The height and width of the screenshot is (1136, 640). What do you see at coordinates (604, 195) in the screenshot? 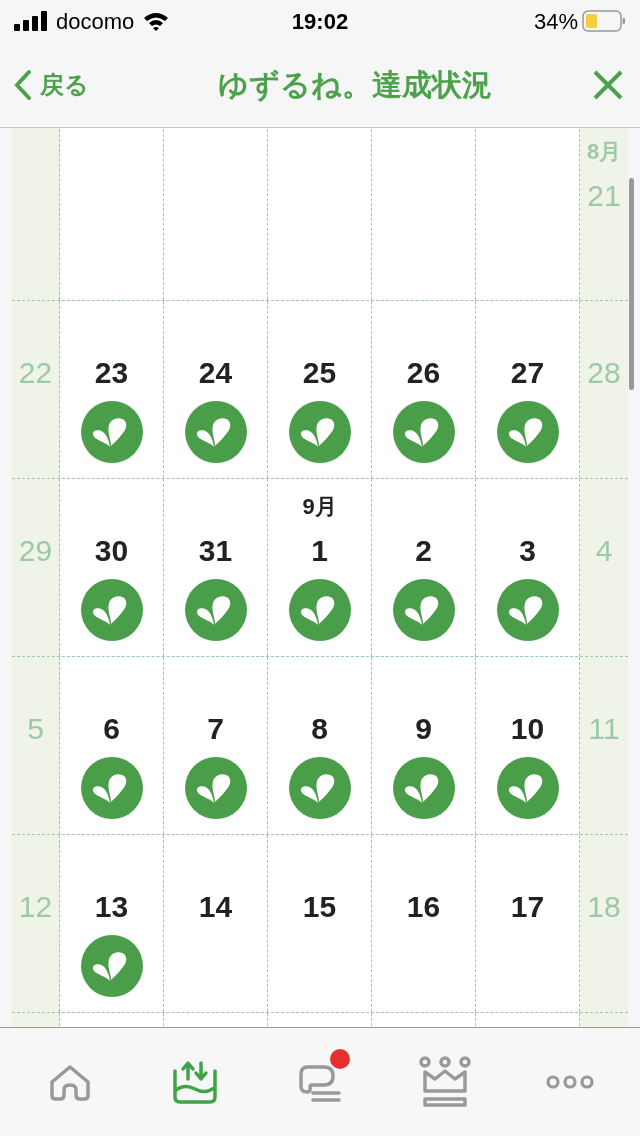
I see `day-number: 21` at bounding box center [604, 195].